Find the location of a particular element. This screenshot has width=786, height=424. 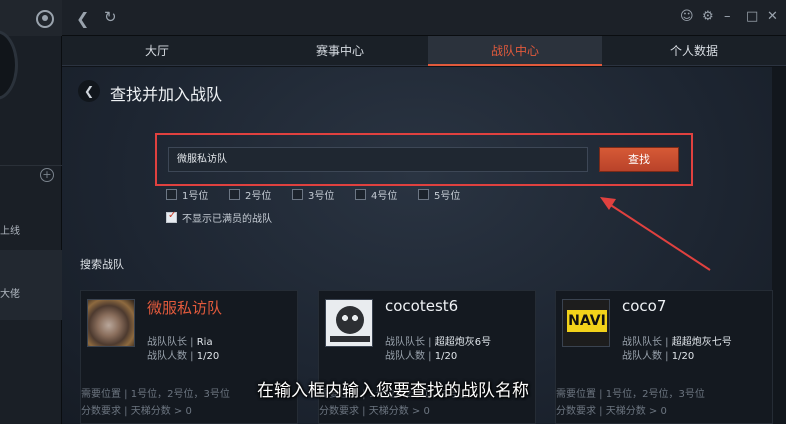

checkbox-label: 2号位 is located at coordinates (258, 196).